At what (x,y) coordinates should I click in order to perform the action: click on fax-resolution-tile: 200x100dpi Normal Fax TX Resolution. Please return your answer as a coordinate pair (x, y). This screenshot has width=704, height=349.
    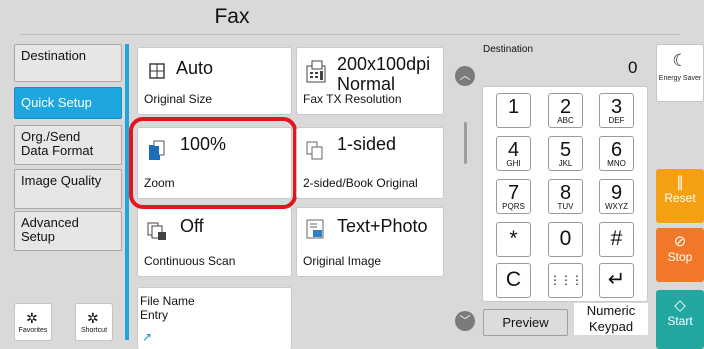
    Looking at the image, I should click on (370, 81).